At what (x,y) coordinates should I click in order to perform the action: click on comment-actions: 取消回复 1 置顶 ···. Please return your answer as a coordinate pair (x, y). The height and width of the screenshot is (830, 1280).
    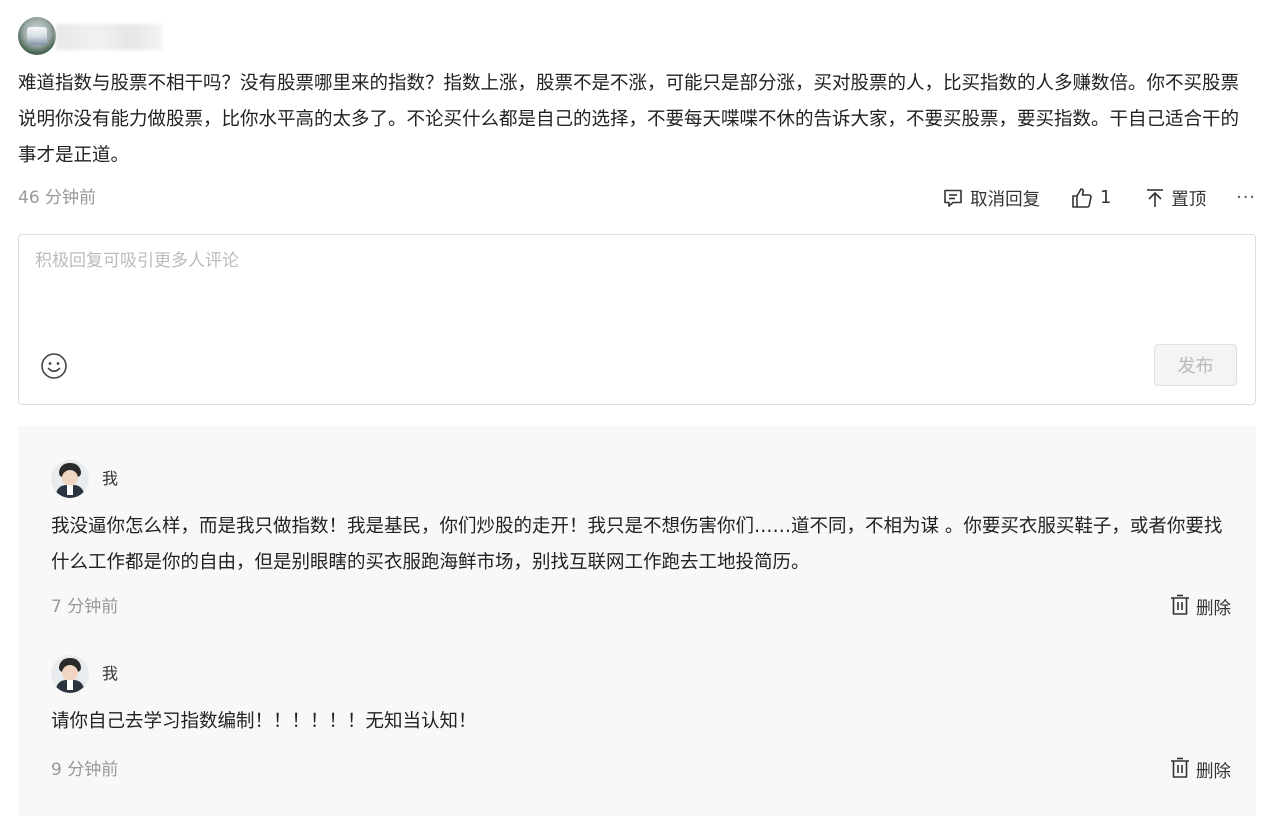
    Looking at the image, I should click on (1099, 198).